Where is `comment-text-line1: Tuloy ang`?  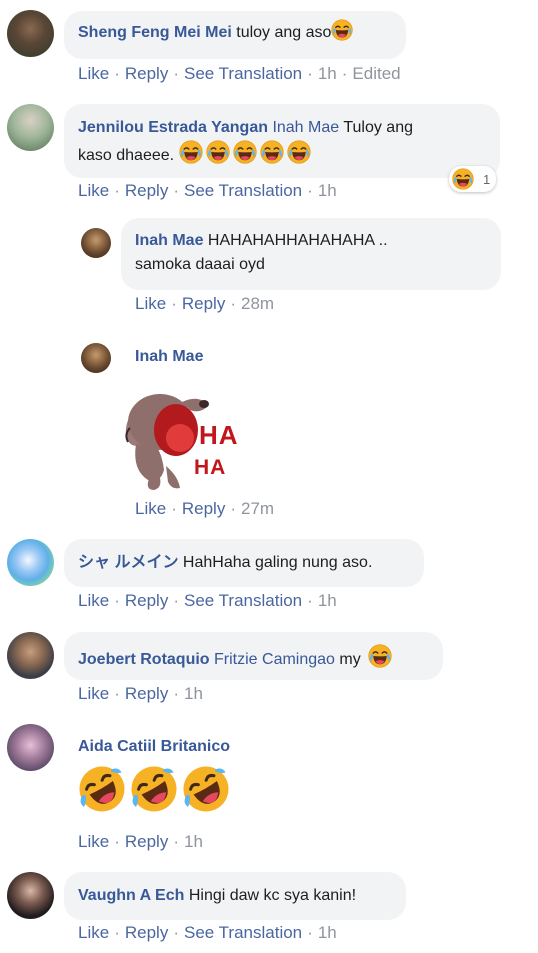 comment-text-line1: Tuloy ang is located at coordinates (378, 127).